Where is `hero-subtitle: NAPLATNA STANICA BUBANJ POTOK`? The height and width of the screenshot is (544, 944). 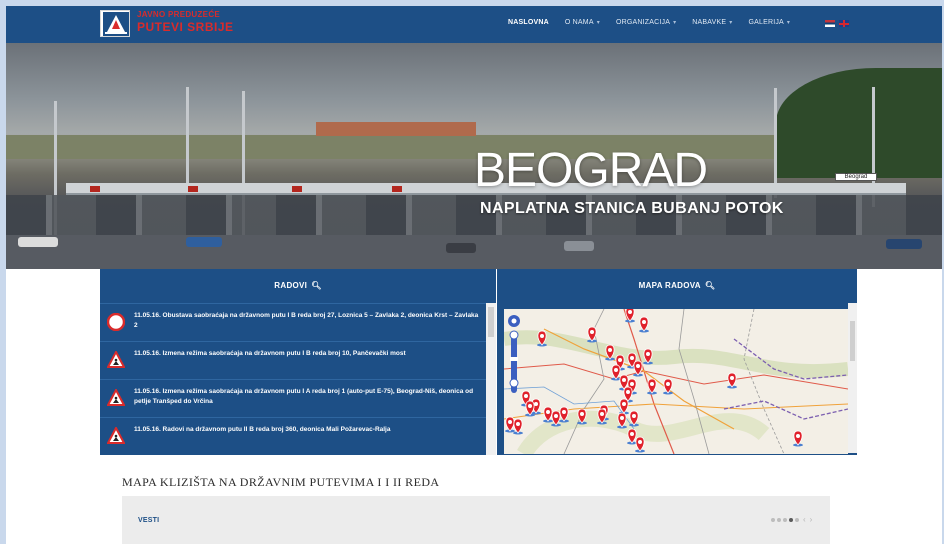 hero-subtitle: NAPLATNA STANICA BUBANJ POTOK is located at coordinates (632, 208).